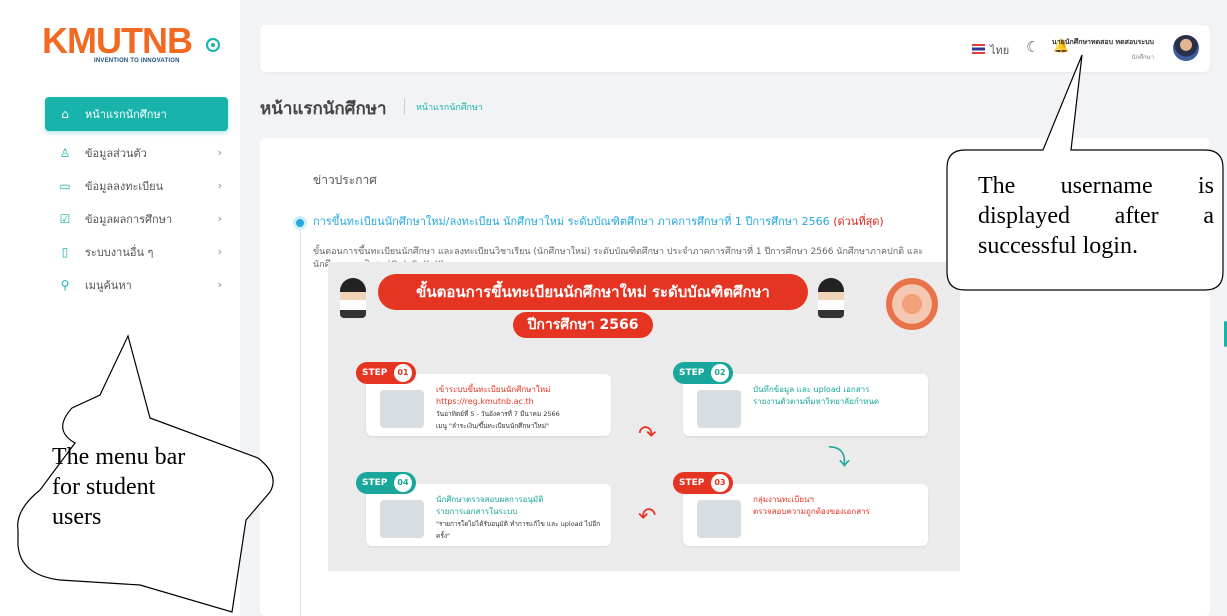  I want to click on news-heading: ข่าวประกาศ, so click(345, 180).